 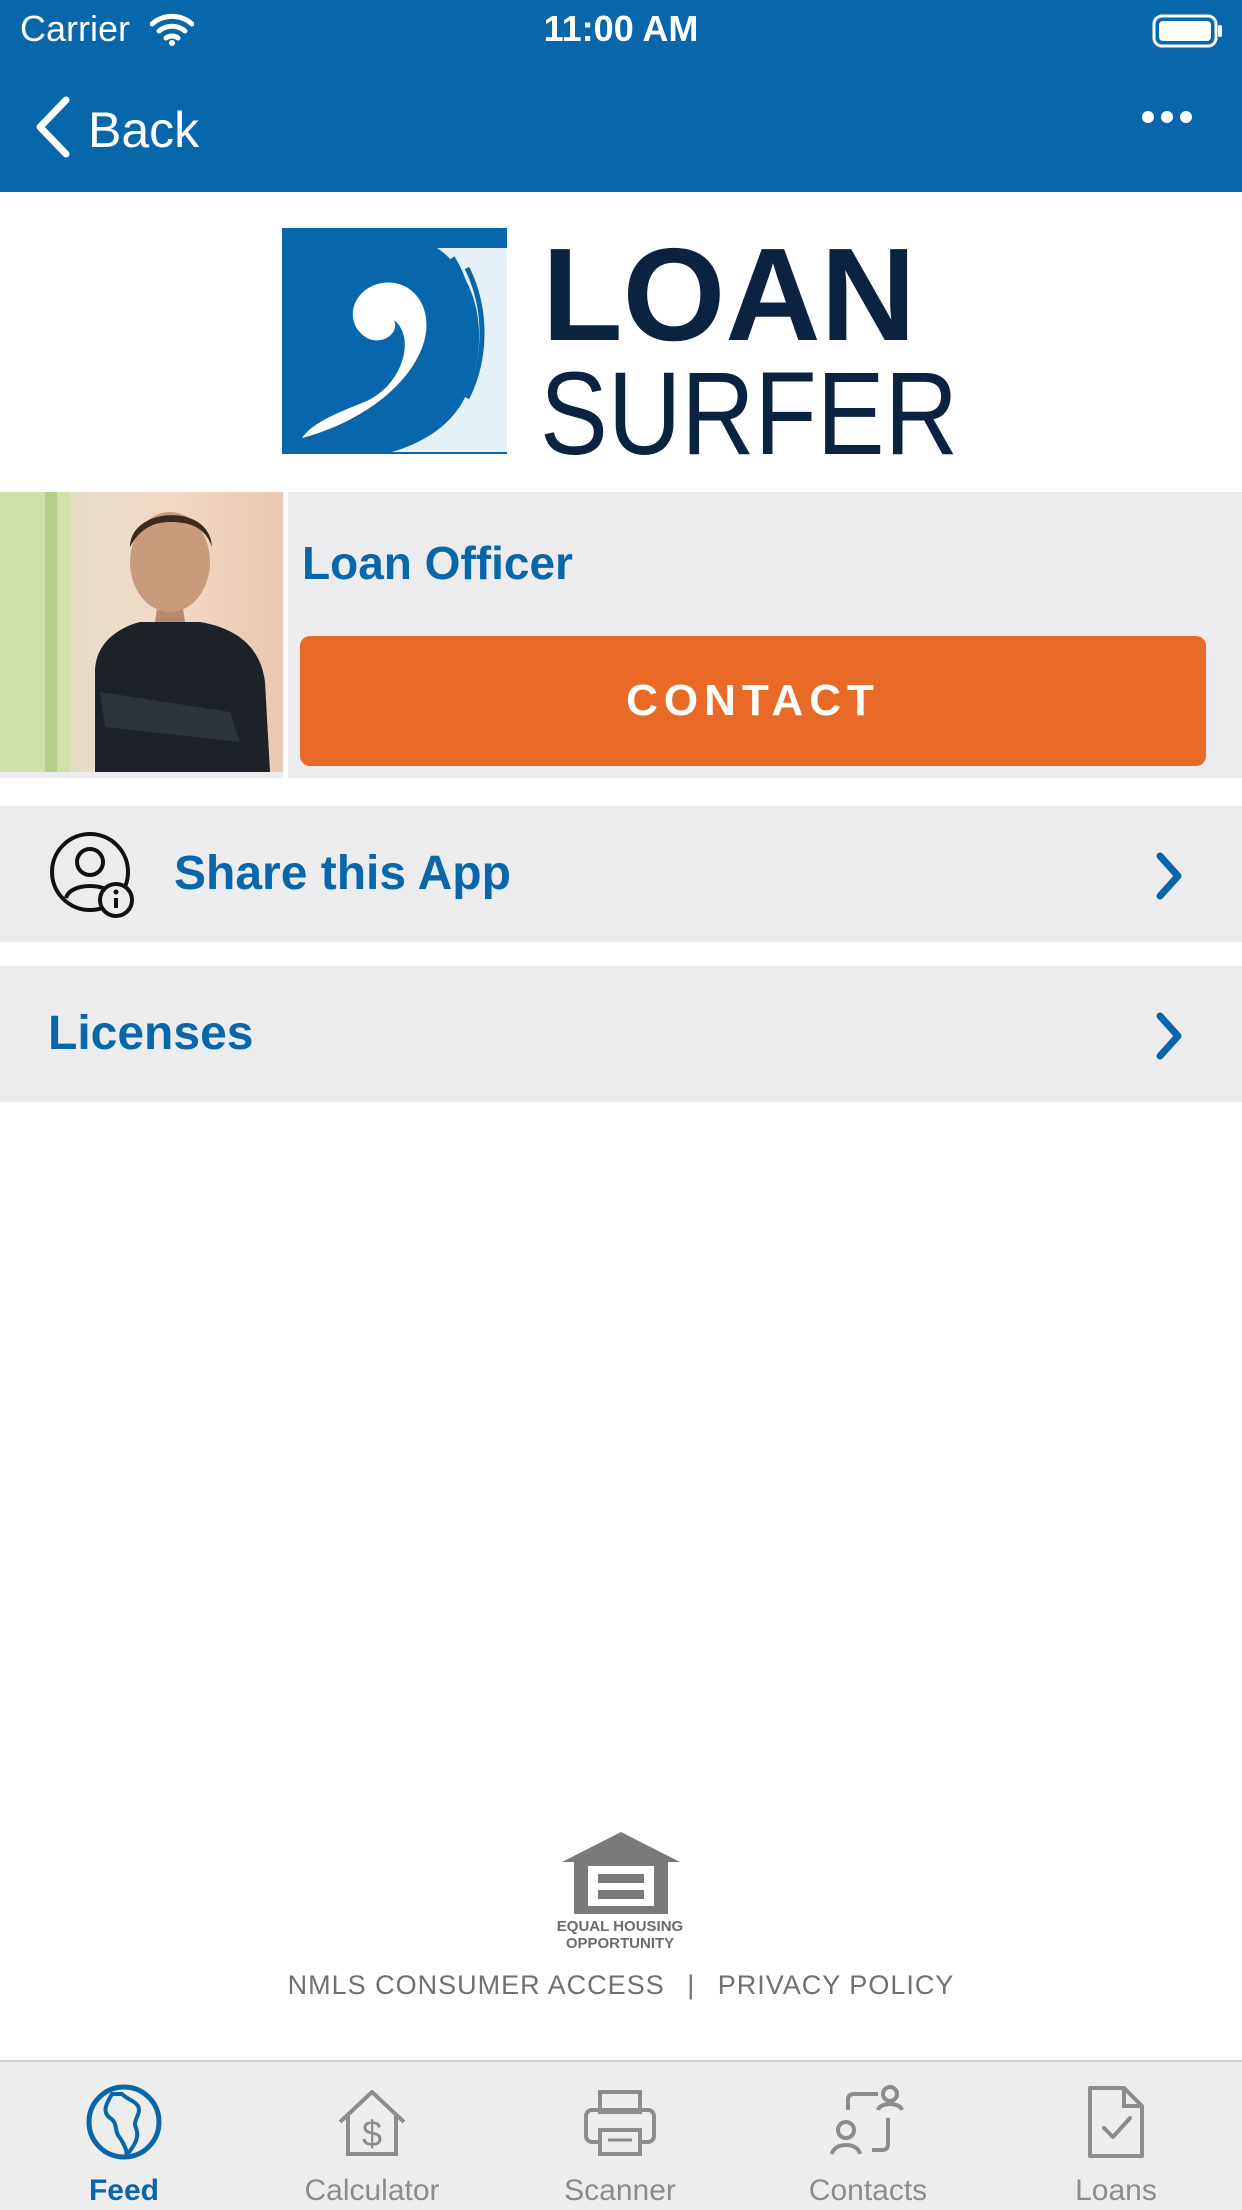 I want to click on tab-feed-label: Feed, so click(x=124, y=2190).